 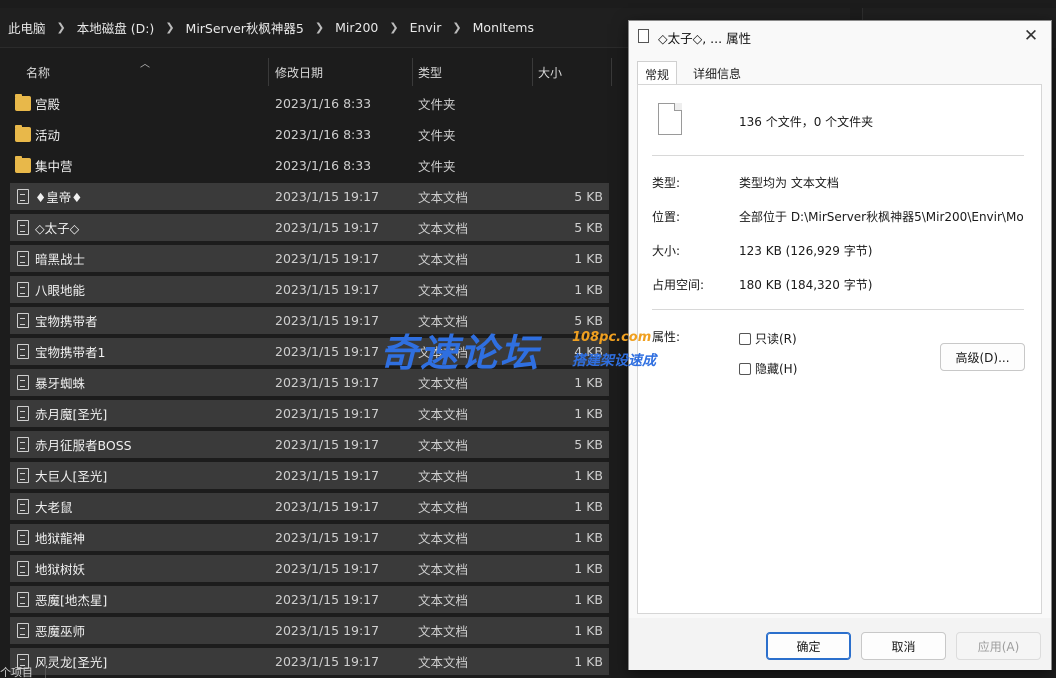 What do you see at coordinates (357, 27) in the screenshot?
I see `breadcrumb-label: Mir200` at bounding box center [357, 27].